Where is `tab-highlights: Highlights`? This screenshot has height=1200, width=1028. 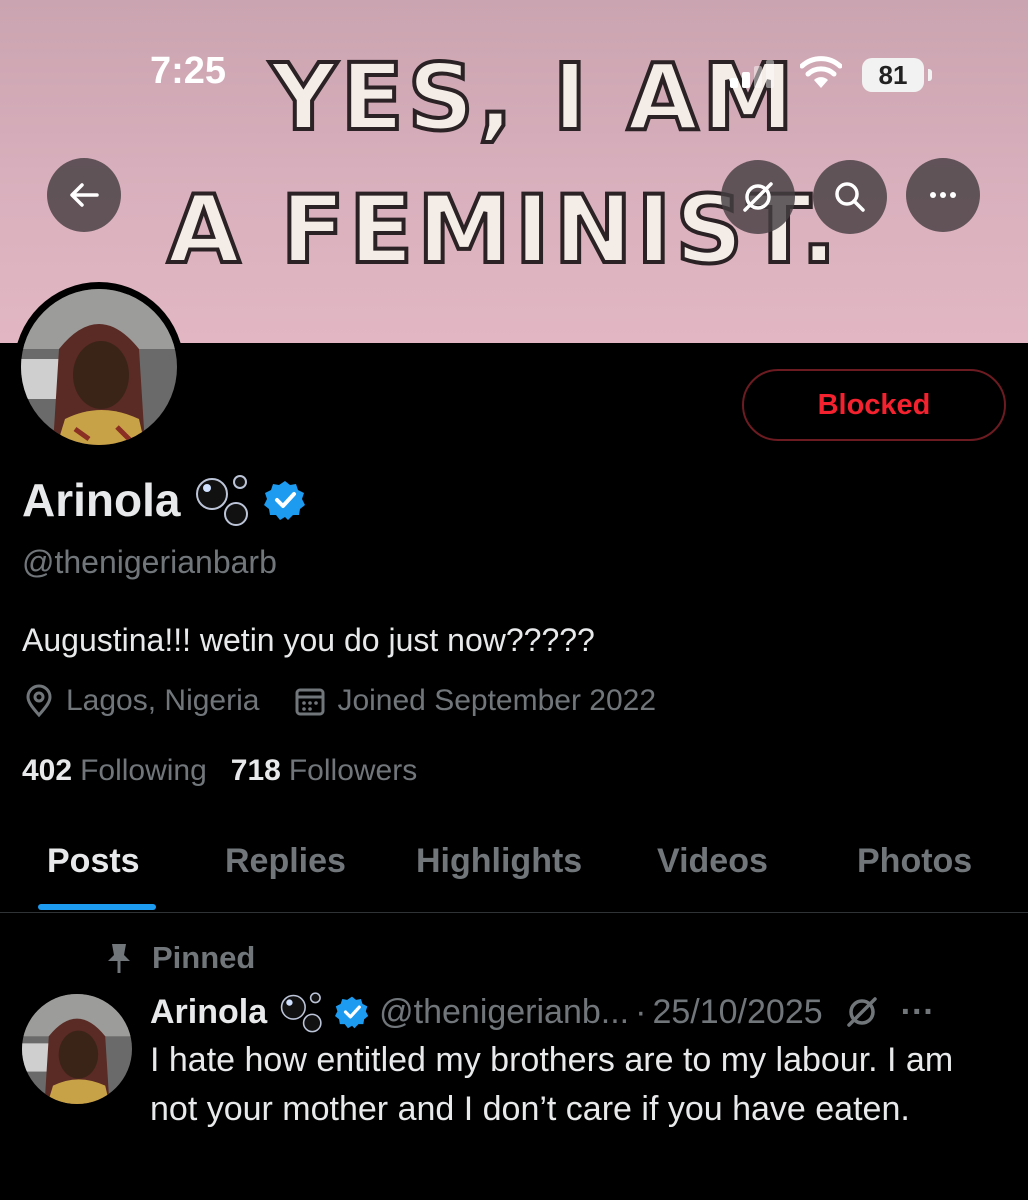
tab-highlights: Highlights is located at coordinates (499, 861).